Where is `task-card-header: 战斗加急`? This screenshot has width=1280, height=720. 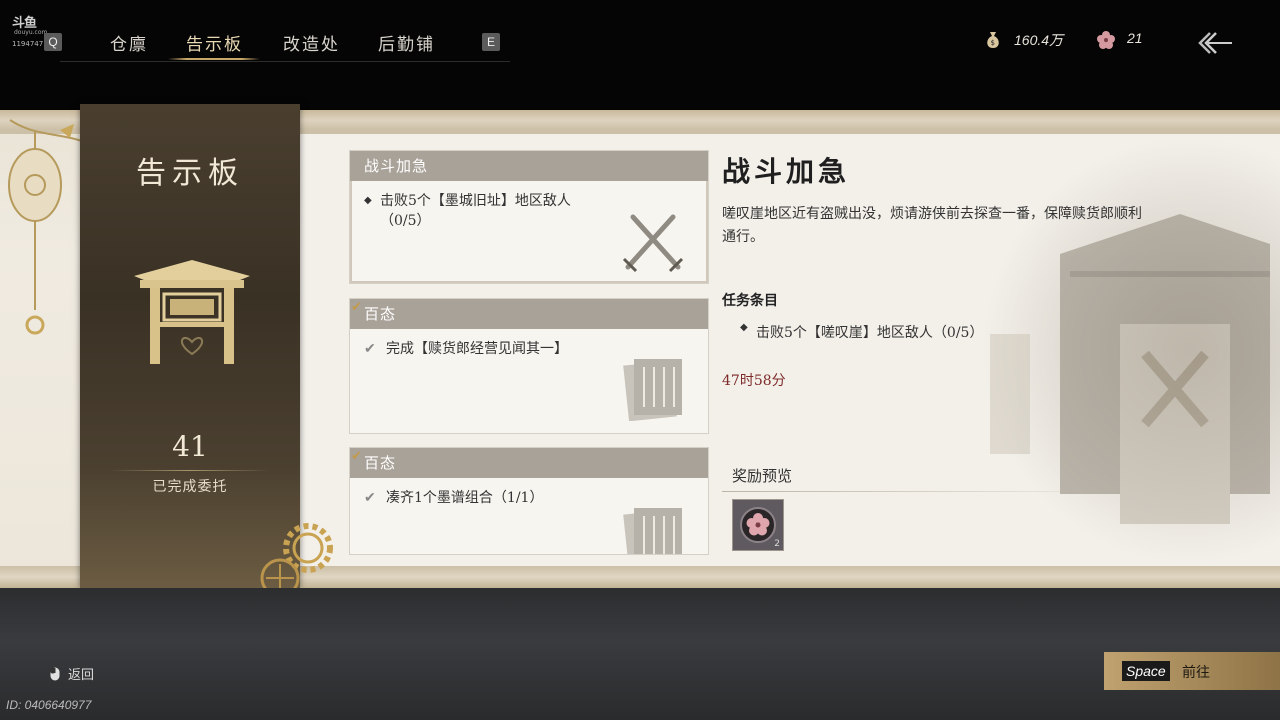 task-card-header: 战斗加急 is located at coordinates (529, 166).